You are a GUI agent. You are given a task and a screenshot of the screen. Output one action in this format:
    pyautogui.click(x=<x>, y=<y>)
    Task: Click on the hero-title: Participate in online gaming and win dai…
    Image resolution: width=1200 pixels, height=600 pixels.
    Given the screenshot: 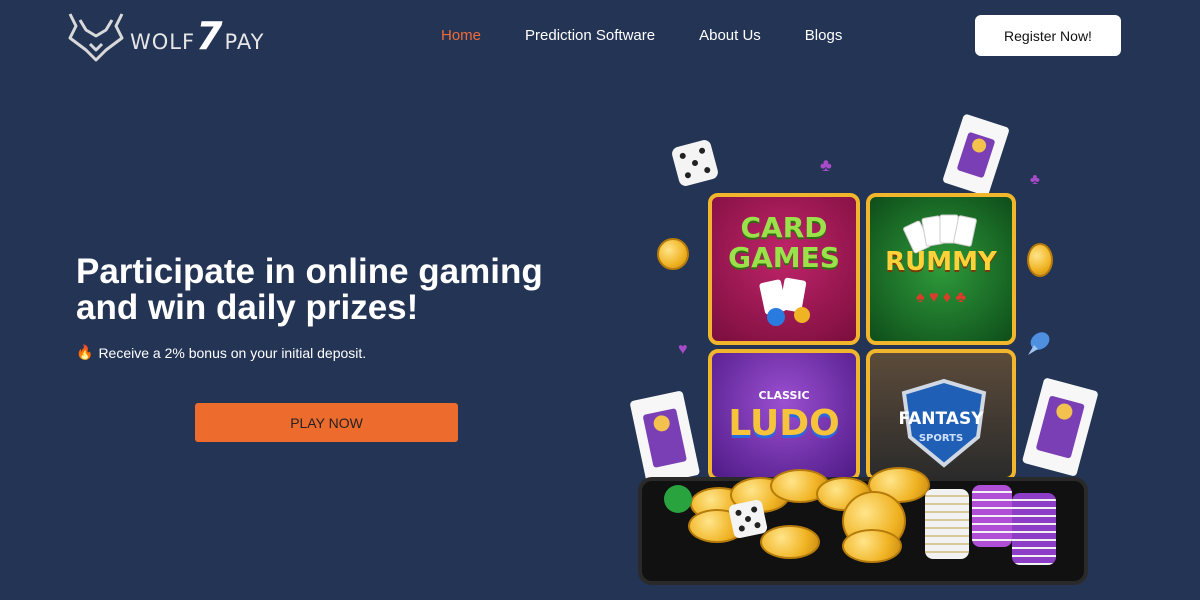 What is the action you would take?
    pyautogui.click(x=309, y=289)
    